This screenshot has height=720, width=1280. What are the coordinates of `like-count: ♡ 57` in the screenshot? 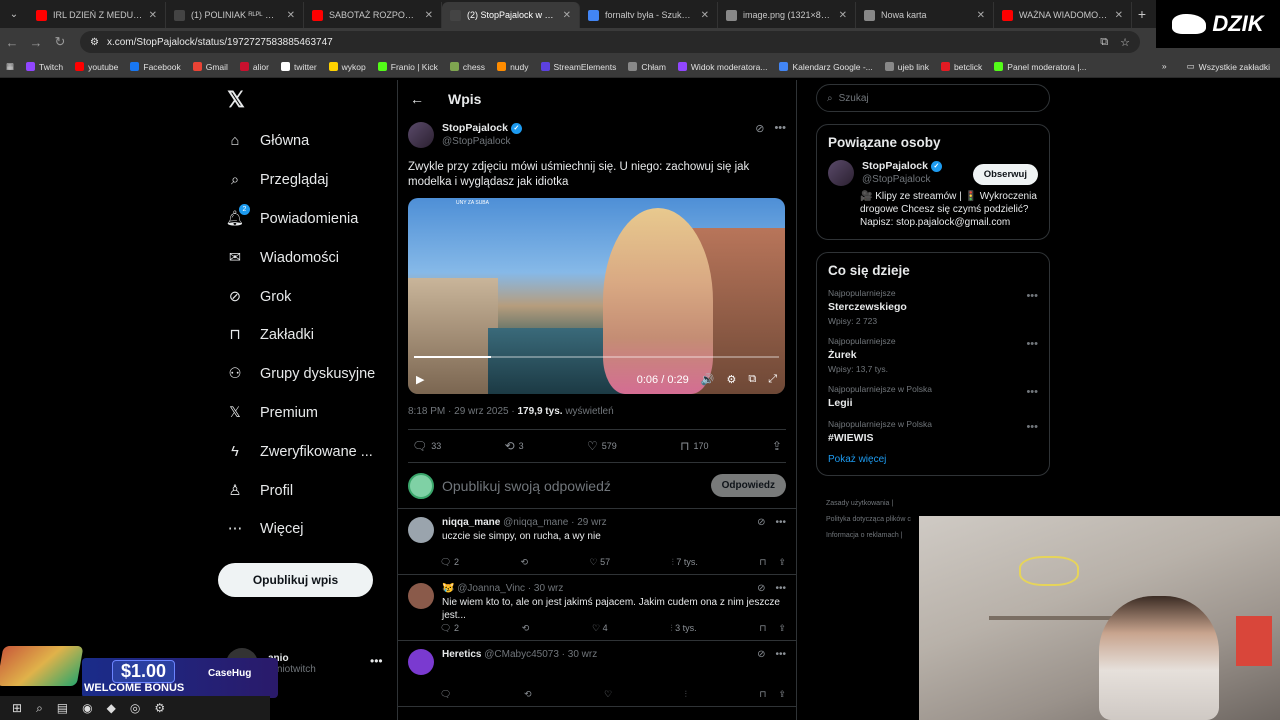 It's located at (600, 562).